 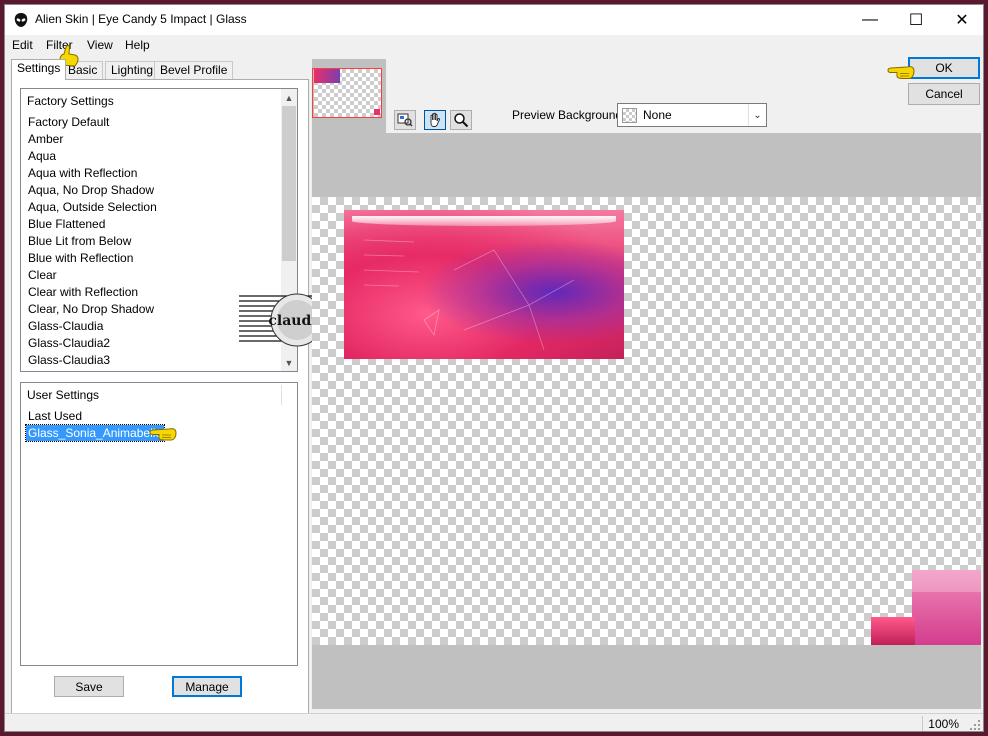 I want to click on preview-background-label: Preview Background:, so click(x=569, y=115).